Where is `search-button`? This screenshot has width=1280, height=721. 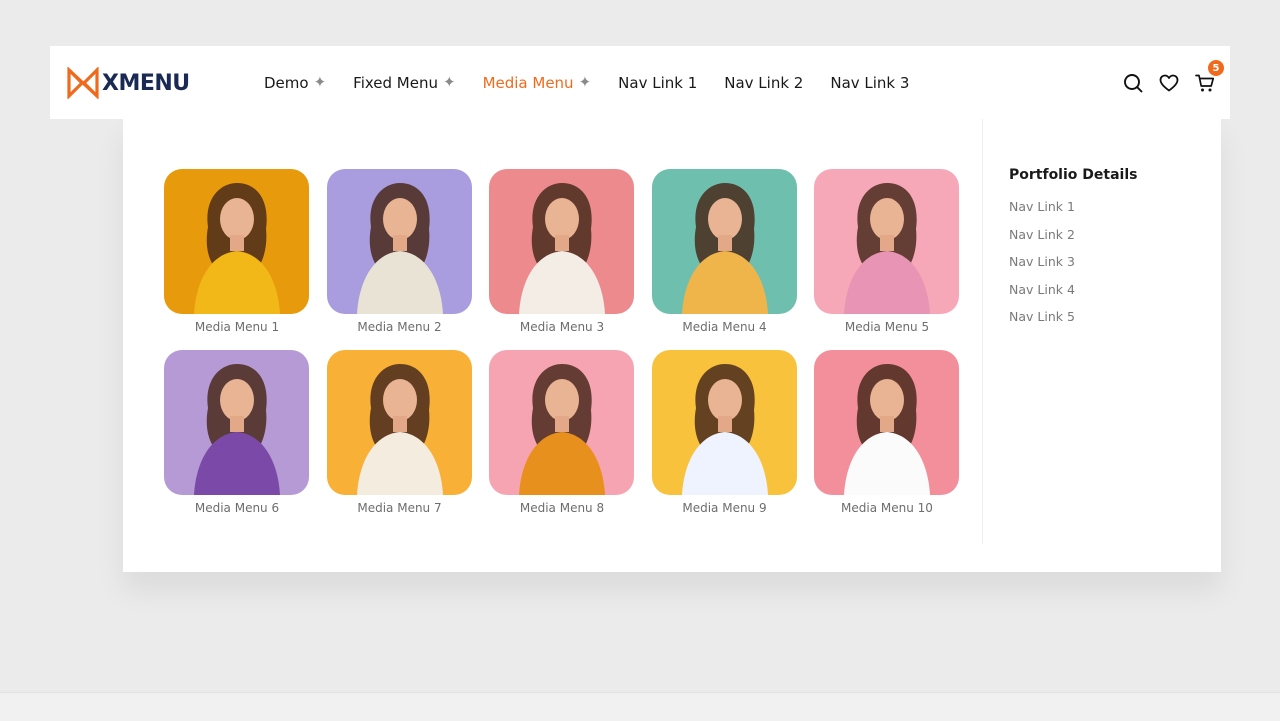 search-button is located at coordinates (1133, 83).